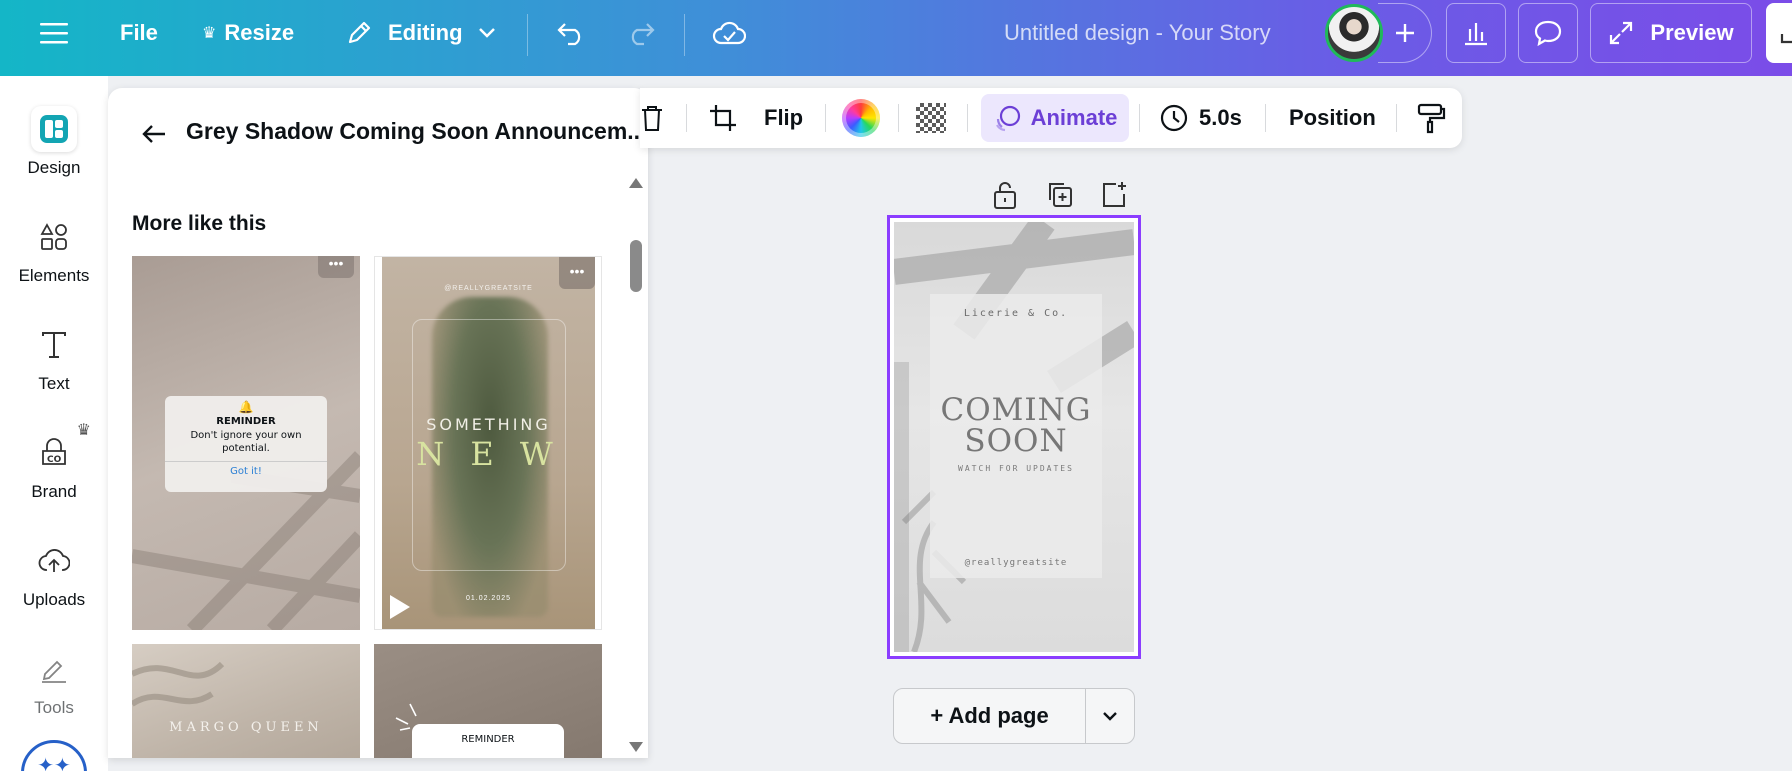 This screenshot has width=1792, height=771. I want to click on duration-button: 5.0s, so click(1200, 118).